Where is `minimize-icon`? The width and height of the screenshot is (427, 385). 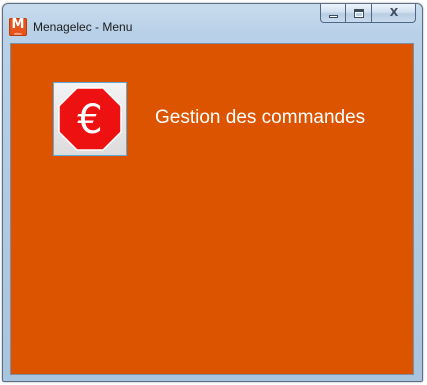
minimize-icon is located at coordinates (333, 16).